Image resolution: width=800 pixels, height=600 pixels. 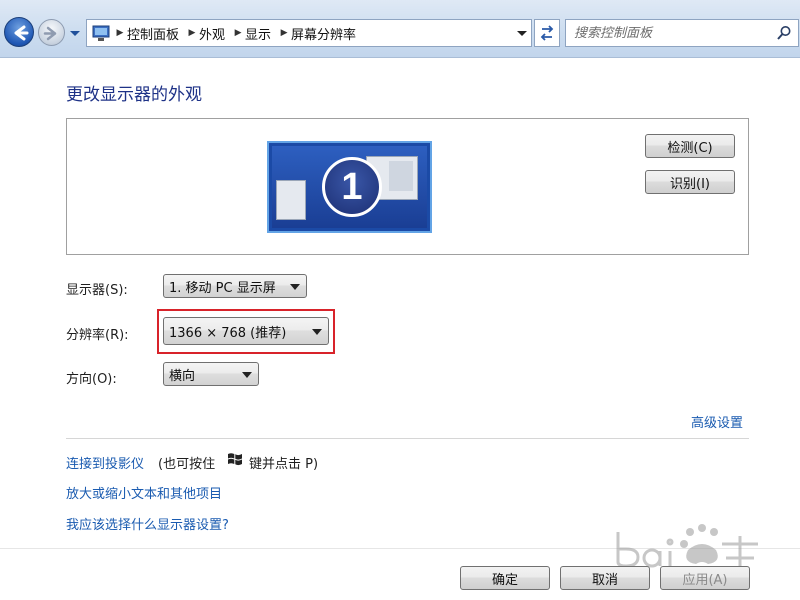 What do you see at coordinates (101, 33) in the screenshot?
I see `control-panel-icon` at bounding box center [101, 33].